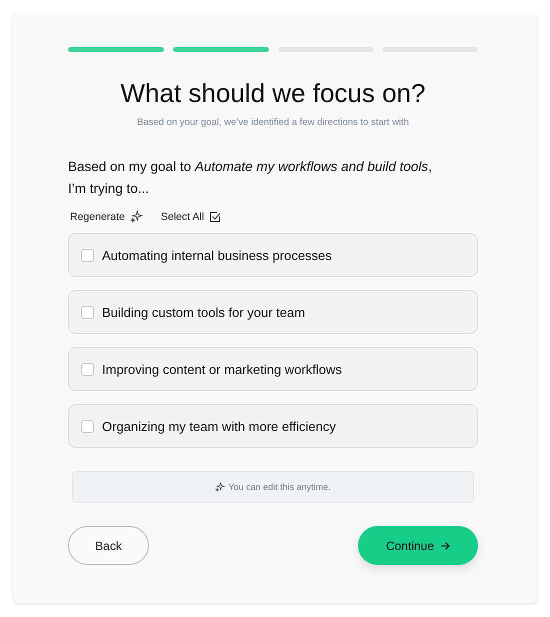 The image size is (550, 617). Describe the element at coordinates (215, 216) in the screenshot. I see `checkbox-icon` at that location.